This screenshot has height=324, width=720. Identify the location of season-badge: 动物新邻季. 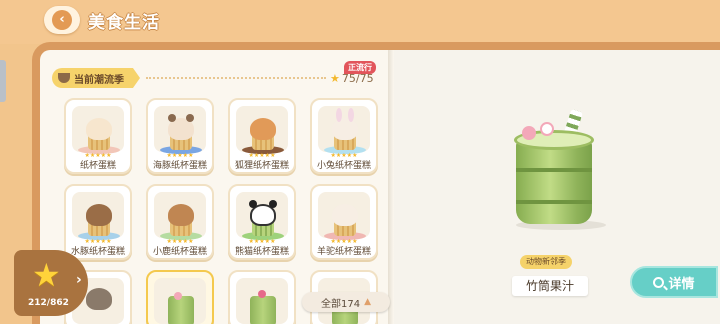
(546, 262).